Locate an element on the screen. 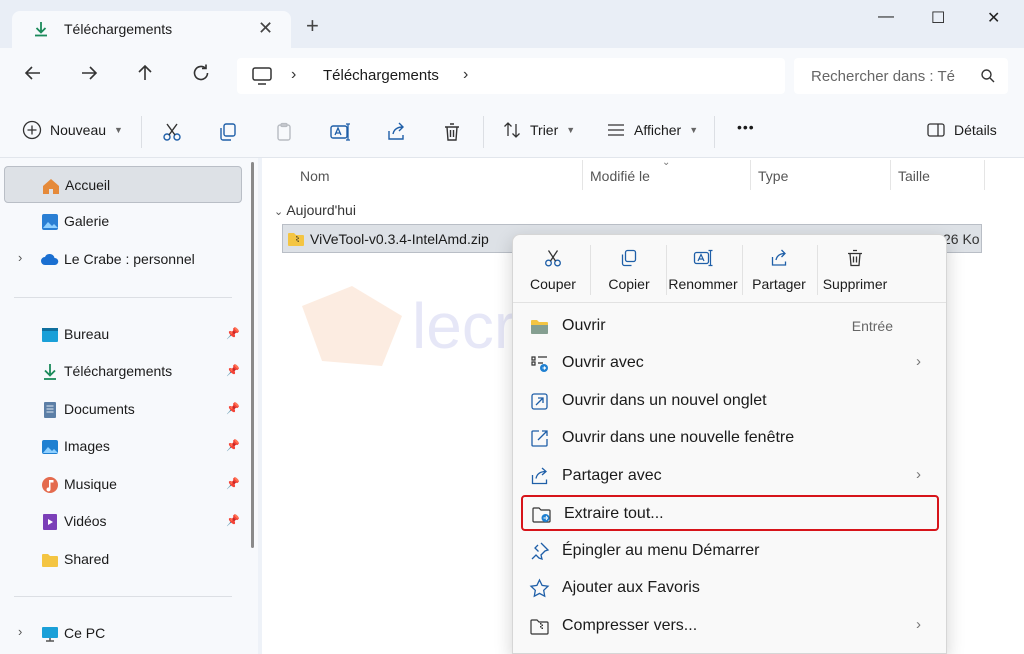  context-quick-label: Couper is located at coordinates (553, 284).